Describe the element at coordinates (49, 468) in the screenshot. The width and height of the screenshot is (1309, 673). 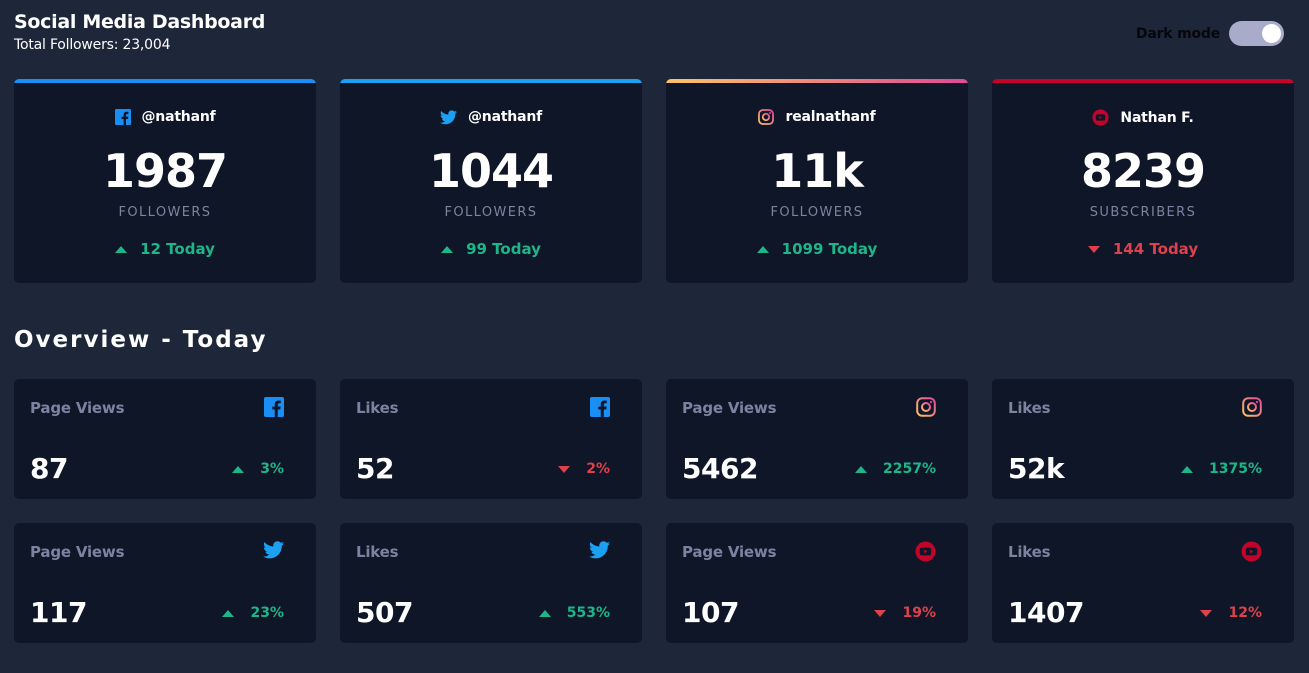
I see `overview-value: 87` at that location.